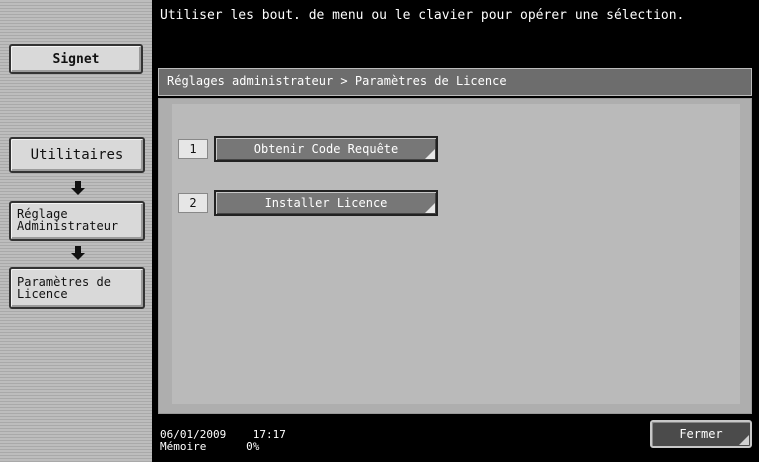 The width and height of the screenshot is (759, 462). I want to click on get-request-code-label: Obtenir Code Requête, so click(326, 149).